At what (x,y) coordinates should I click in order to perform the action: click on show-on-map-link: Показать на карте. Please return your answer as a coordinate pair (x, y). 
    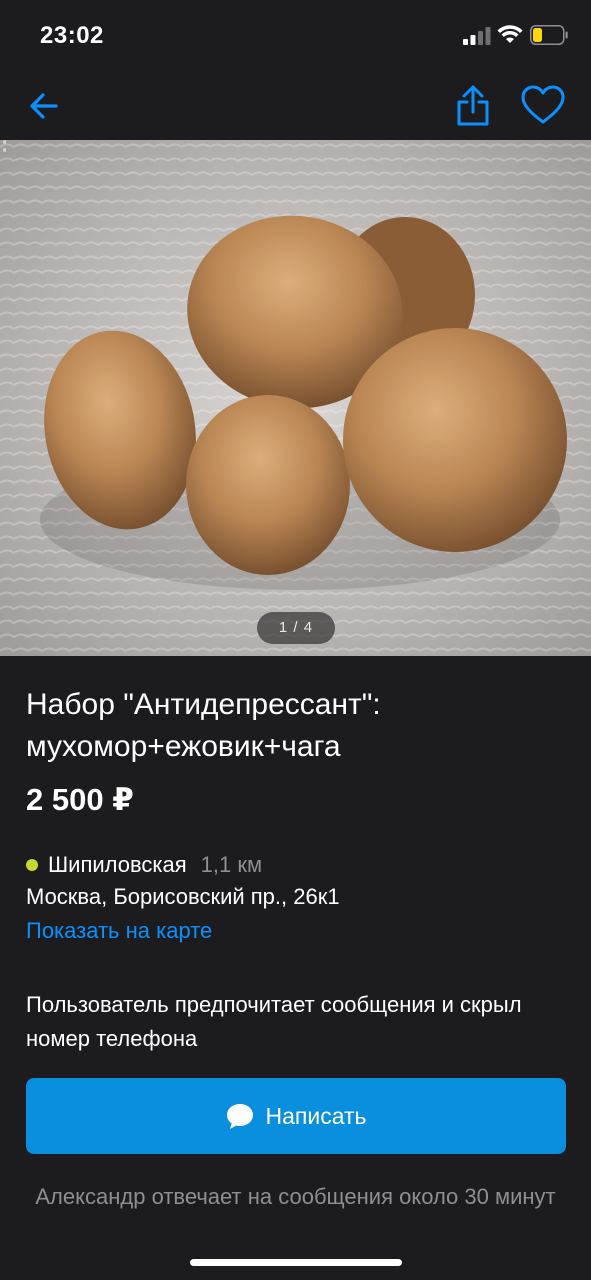
    Looking at the image, I should click on (119, 931).